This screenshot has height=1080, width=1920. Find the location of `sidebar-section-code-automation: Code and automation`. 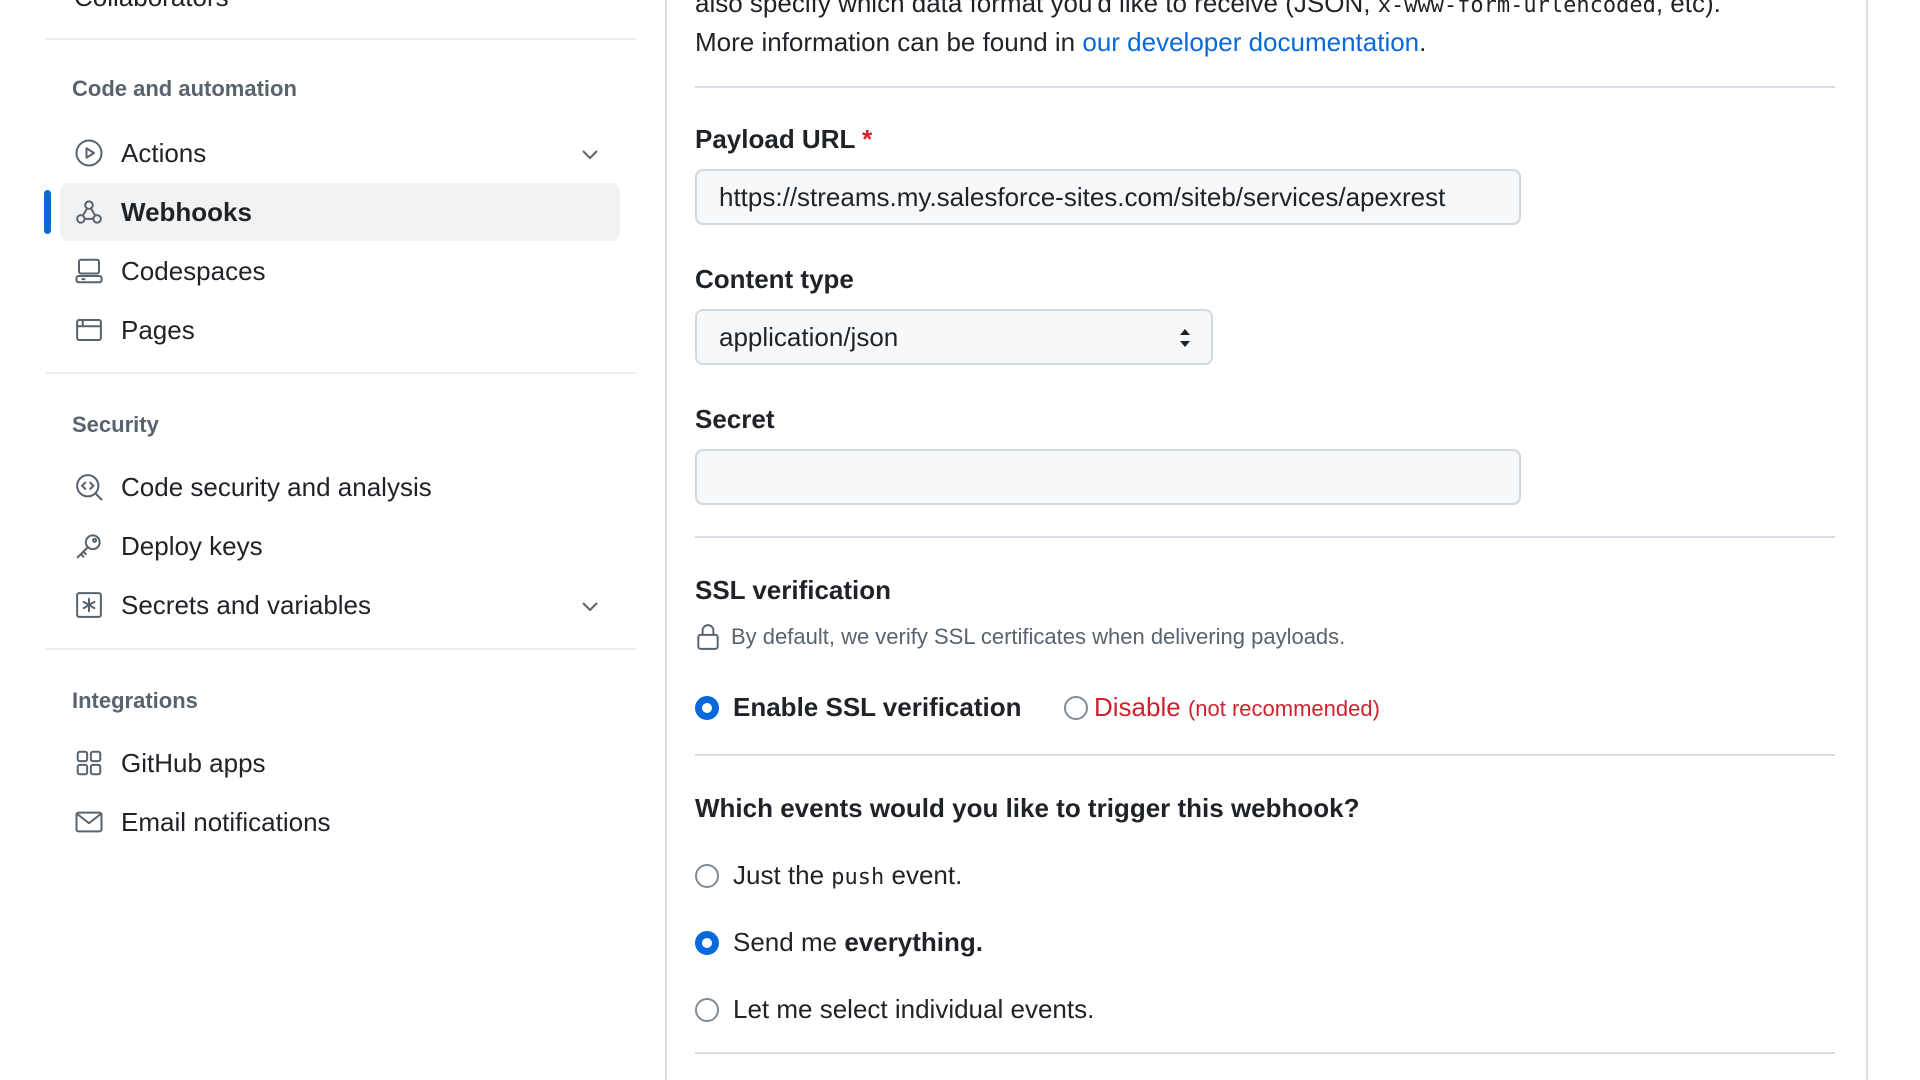

sidebar-section-code-automation: Code and automation is located at coordinates (184, 88).